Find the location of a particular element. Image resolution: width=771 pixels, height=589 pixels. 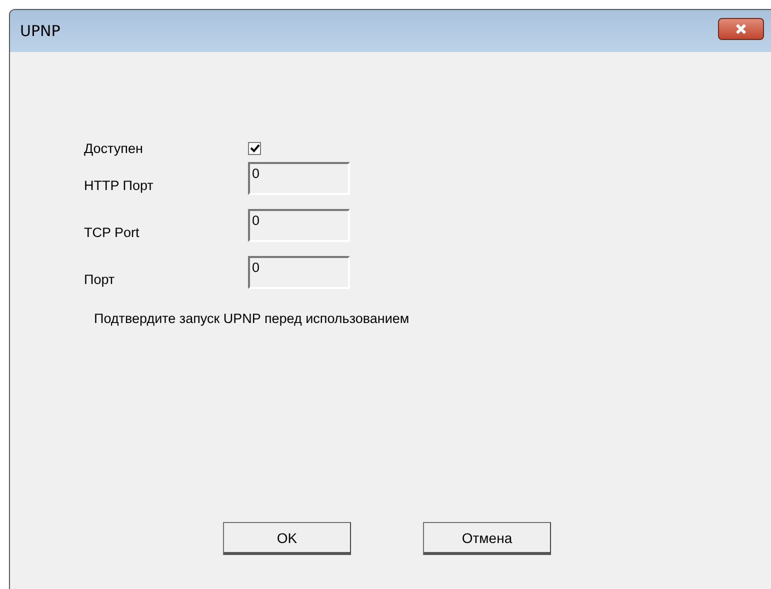

enabled-checkbox is located at coordinates (254, 148).